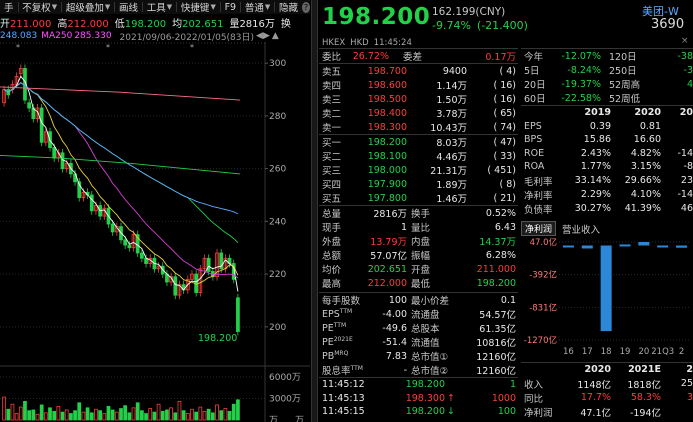  Describe the element at coordinates (418, 255) in the screenshot. I see `stat-row: 总额 57.07亿 振幅 6.28%` at that location.